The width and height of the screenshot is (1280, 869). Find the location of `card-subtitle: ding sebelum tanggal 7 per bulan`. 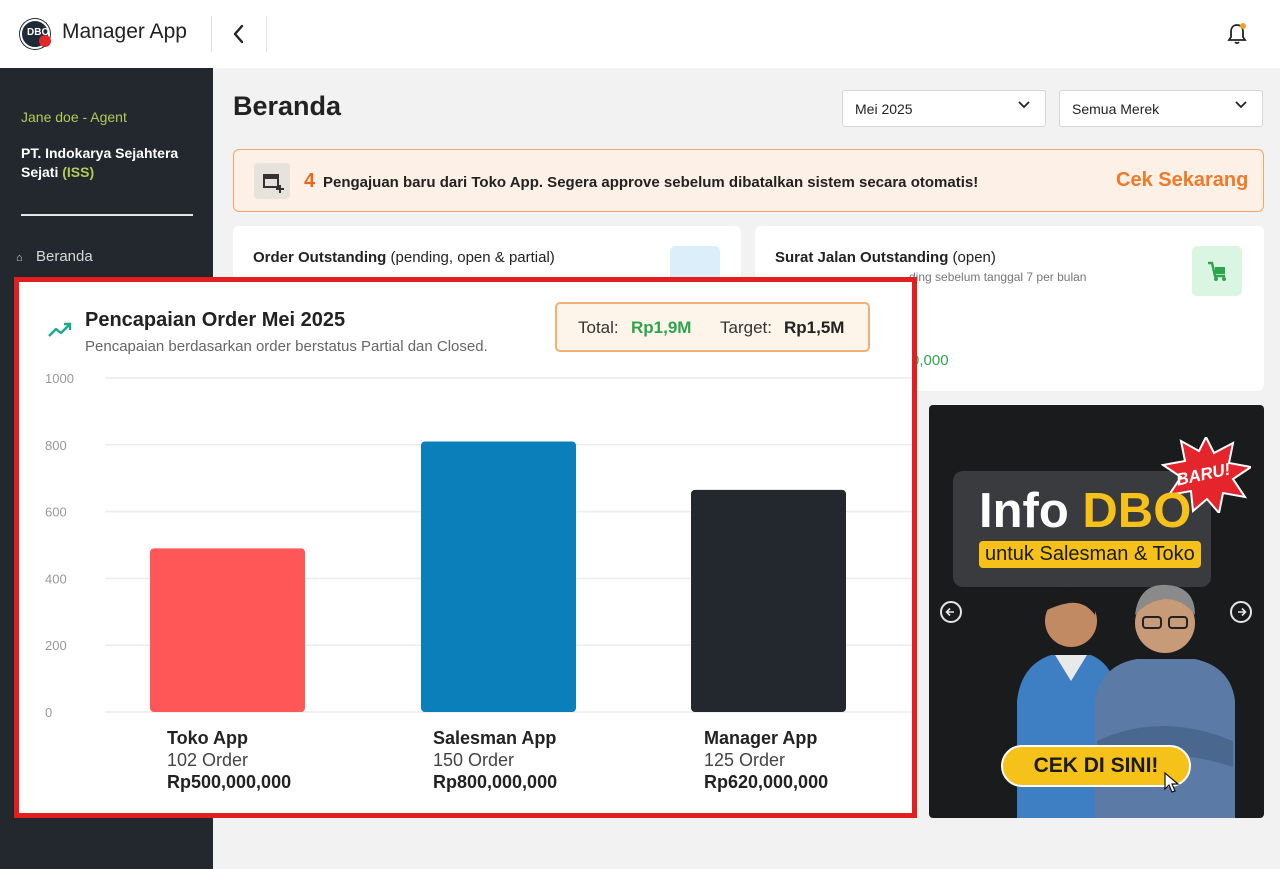

card-subtitle: ding sebelum tanggal 7 per bulan is located at coordinates (998, 277).